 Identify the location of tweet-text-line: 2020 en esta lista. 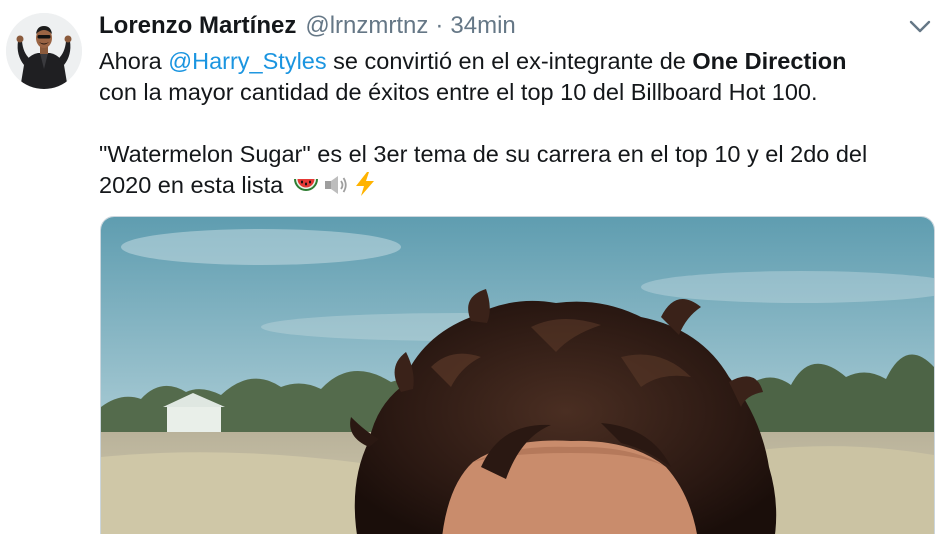
(519, 187).